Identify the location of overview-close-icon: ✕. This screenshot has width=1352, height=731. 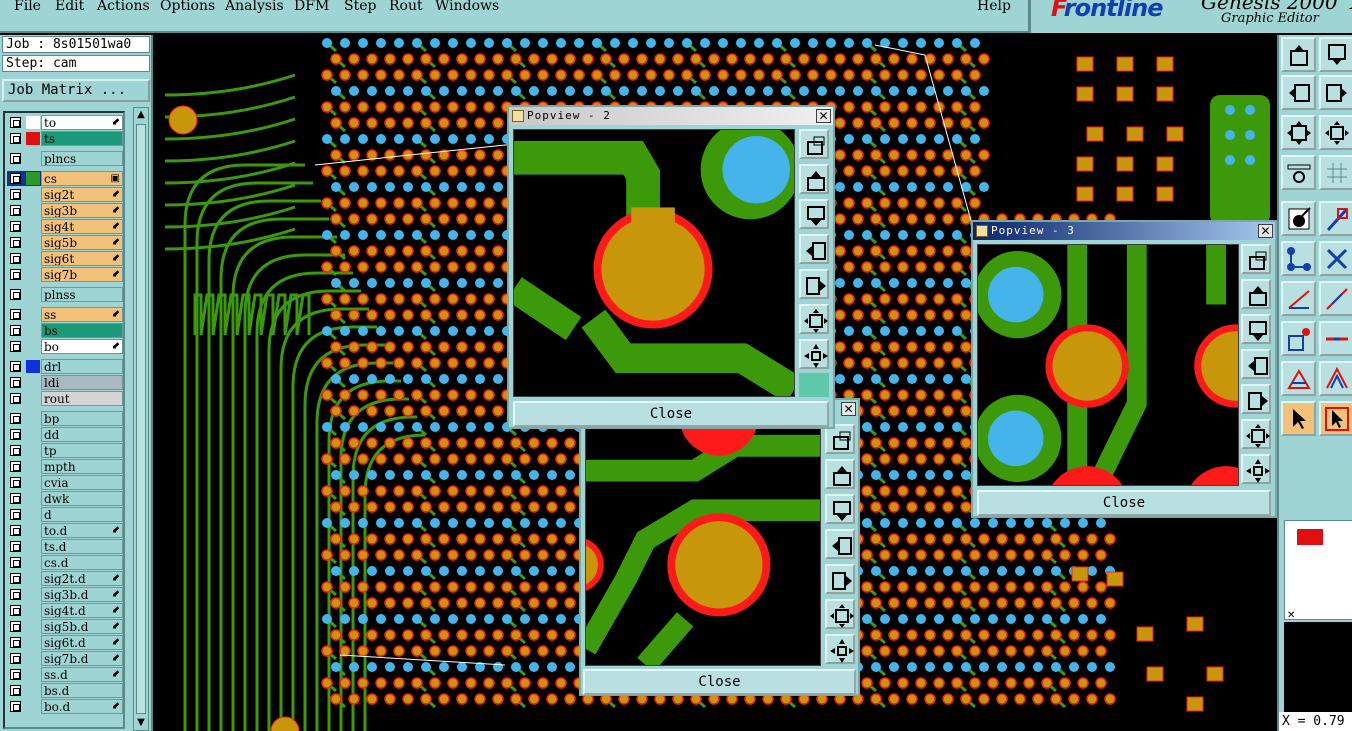
(1291, 615).